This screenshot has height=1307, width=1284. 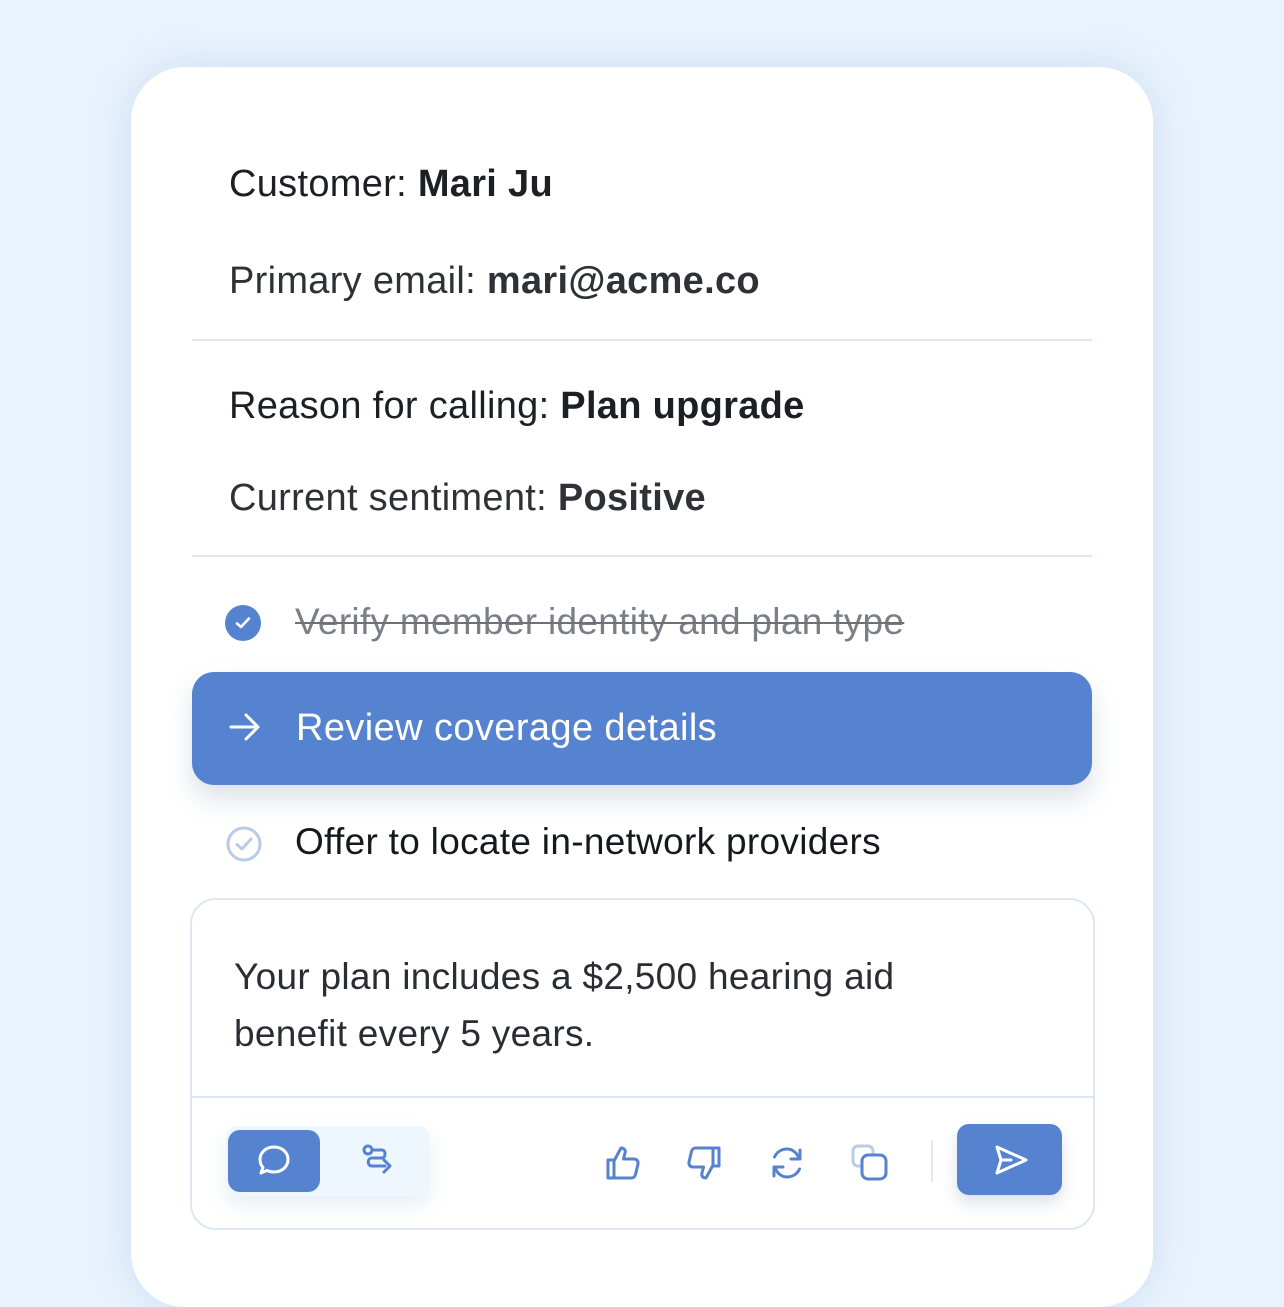 I want to click on task-label: Verify member identity and plan type, so click(x=600, y=621).